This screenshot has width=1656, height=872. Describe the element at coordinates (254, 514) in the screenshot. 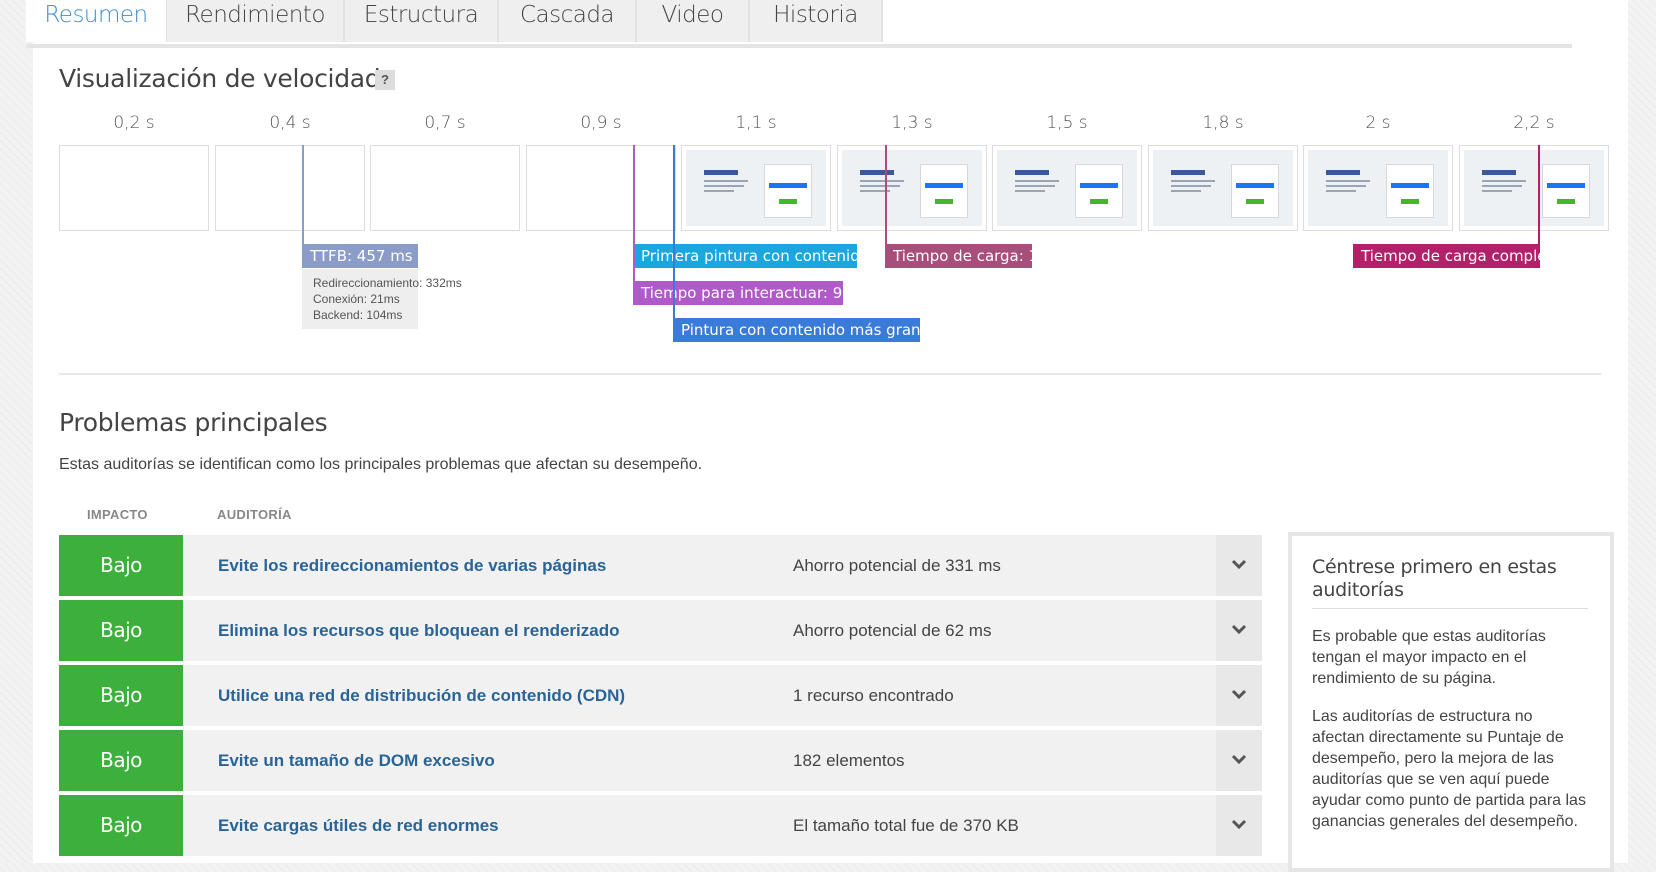

I see `col-audit-header: AUDITORÍA` at that location.